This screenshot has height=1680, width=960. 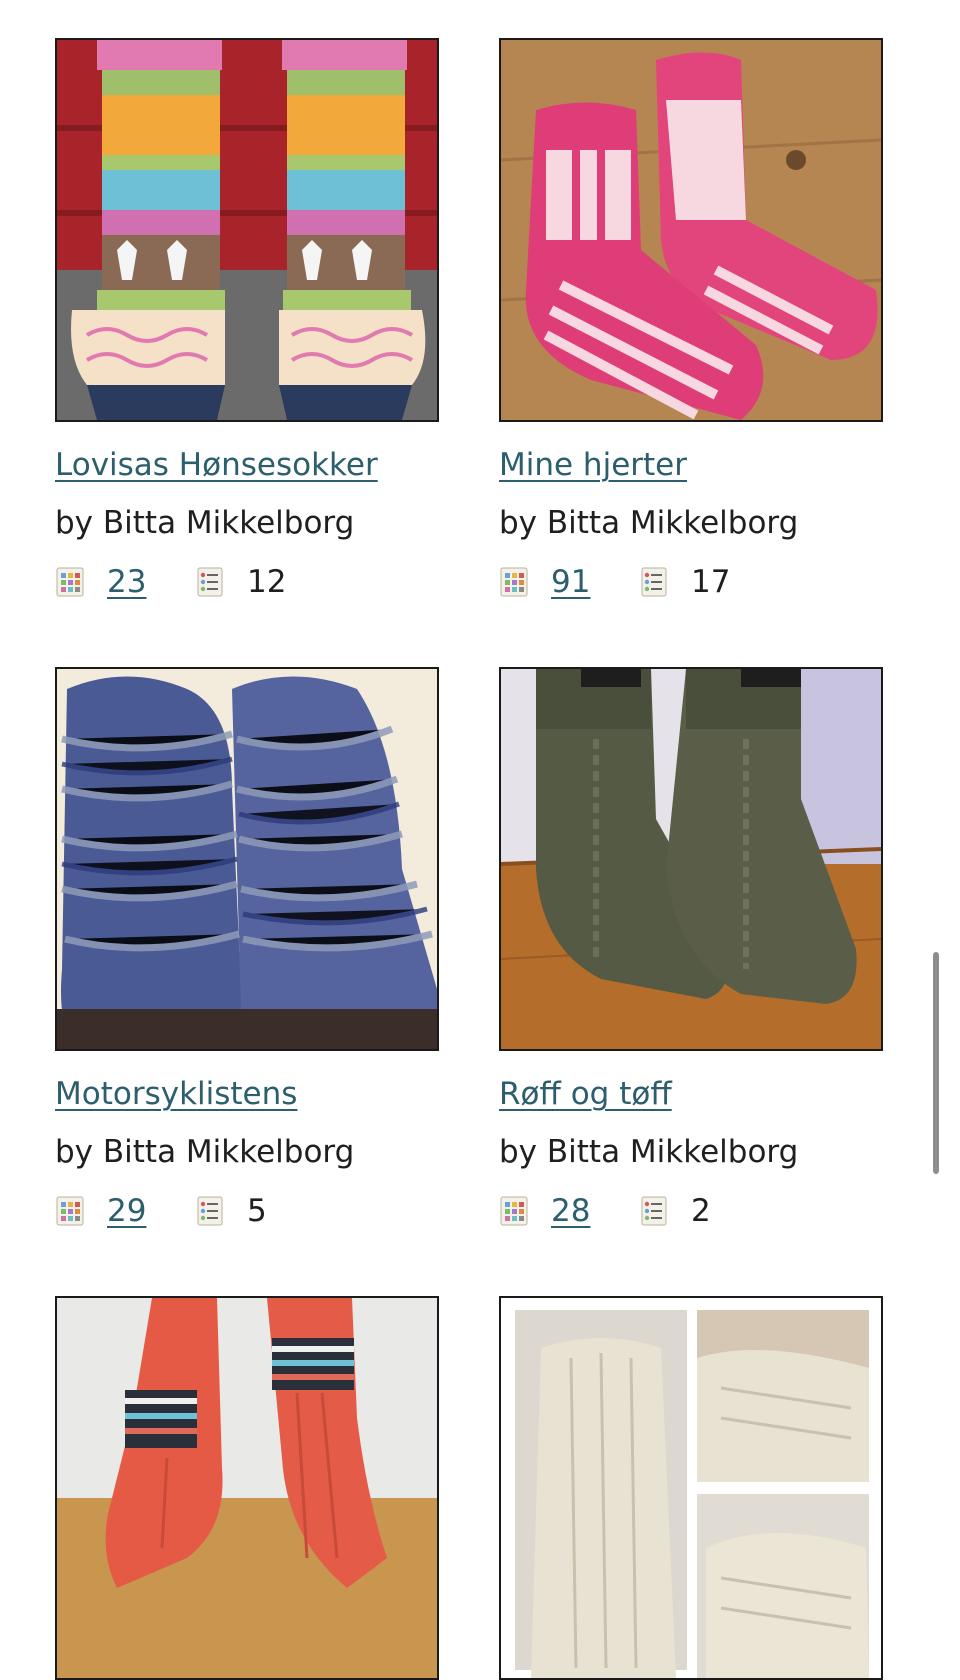 I want to click on pattern-card: Motorsyklistens by Bitta Mikkelborg 29 5, so click(x=247, y=948).